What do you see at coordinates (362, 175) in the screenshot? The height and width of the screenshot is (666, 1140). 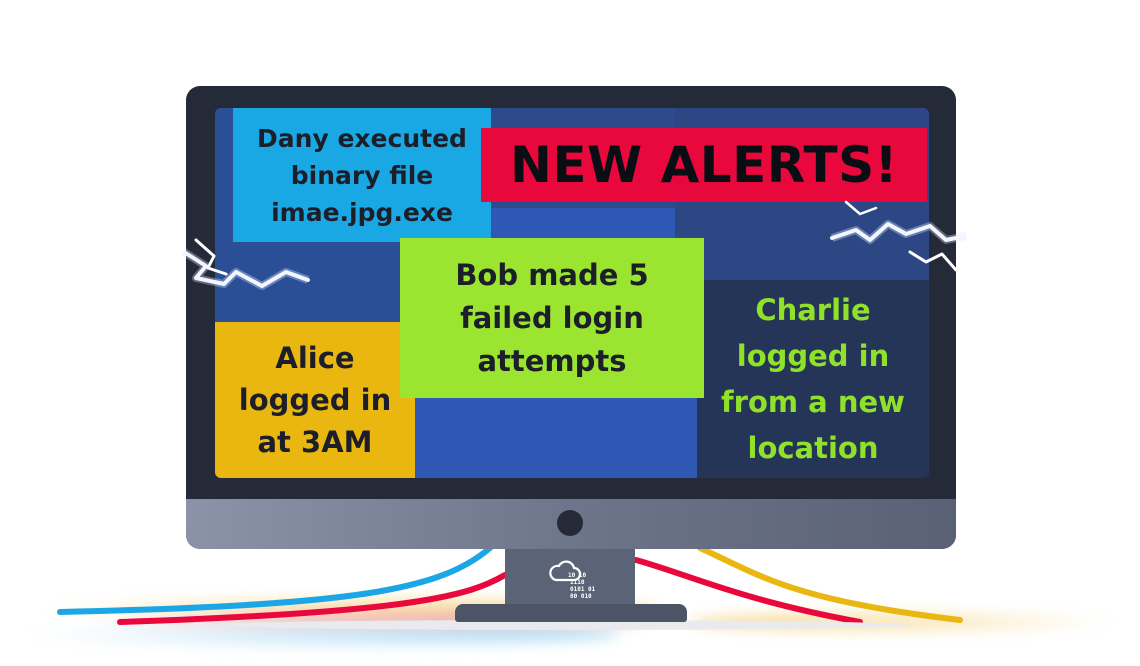 I see `alert-dany-line-2: binary file` at bounding box center [362, 175].